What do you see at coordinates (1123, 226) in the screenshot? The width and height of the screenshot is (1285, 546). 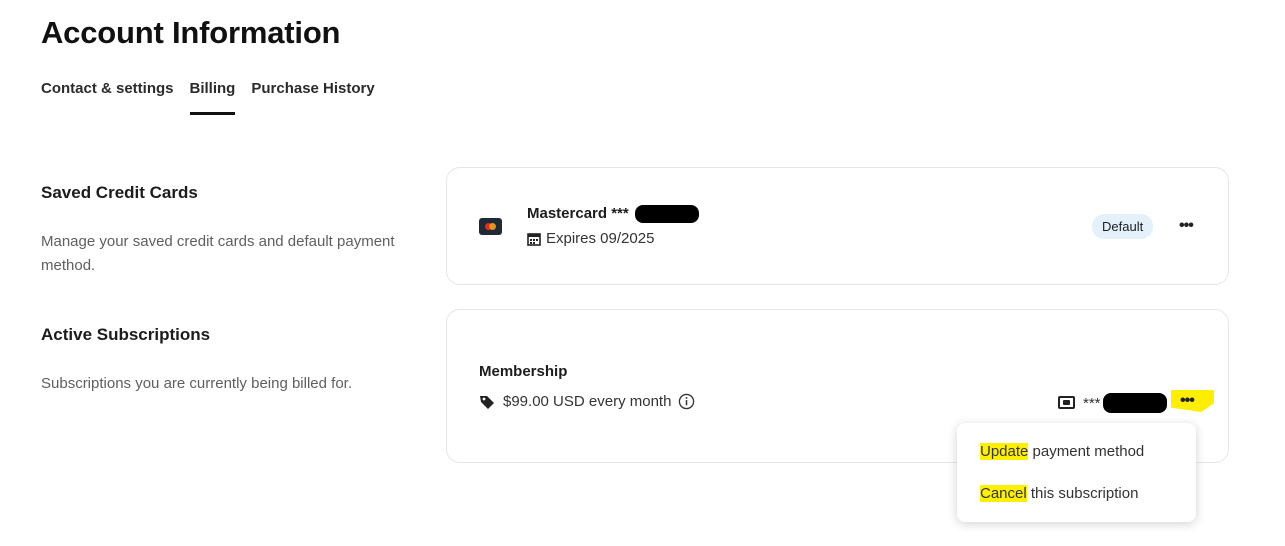 I see `default-badge: Default` at bounding box center [1123, 226].